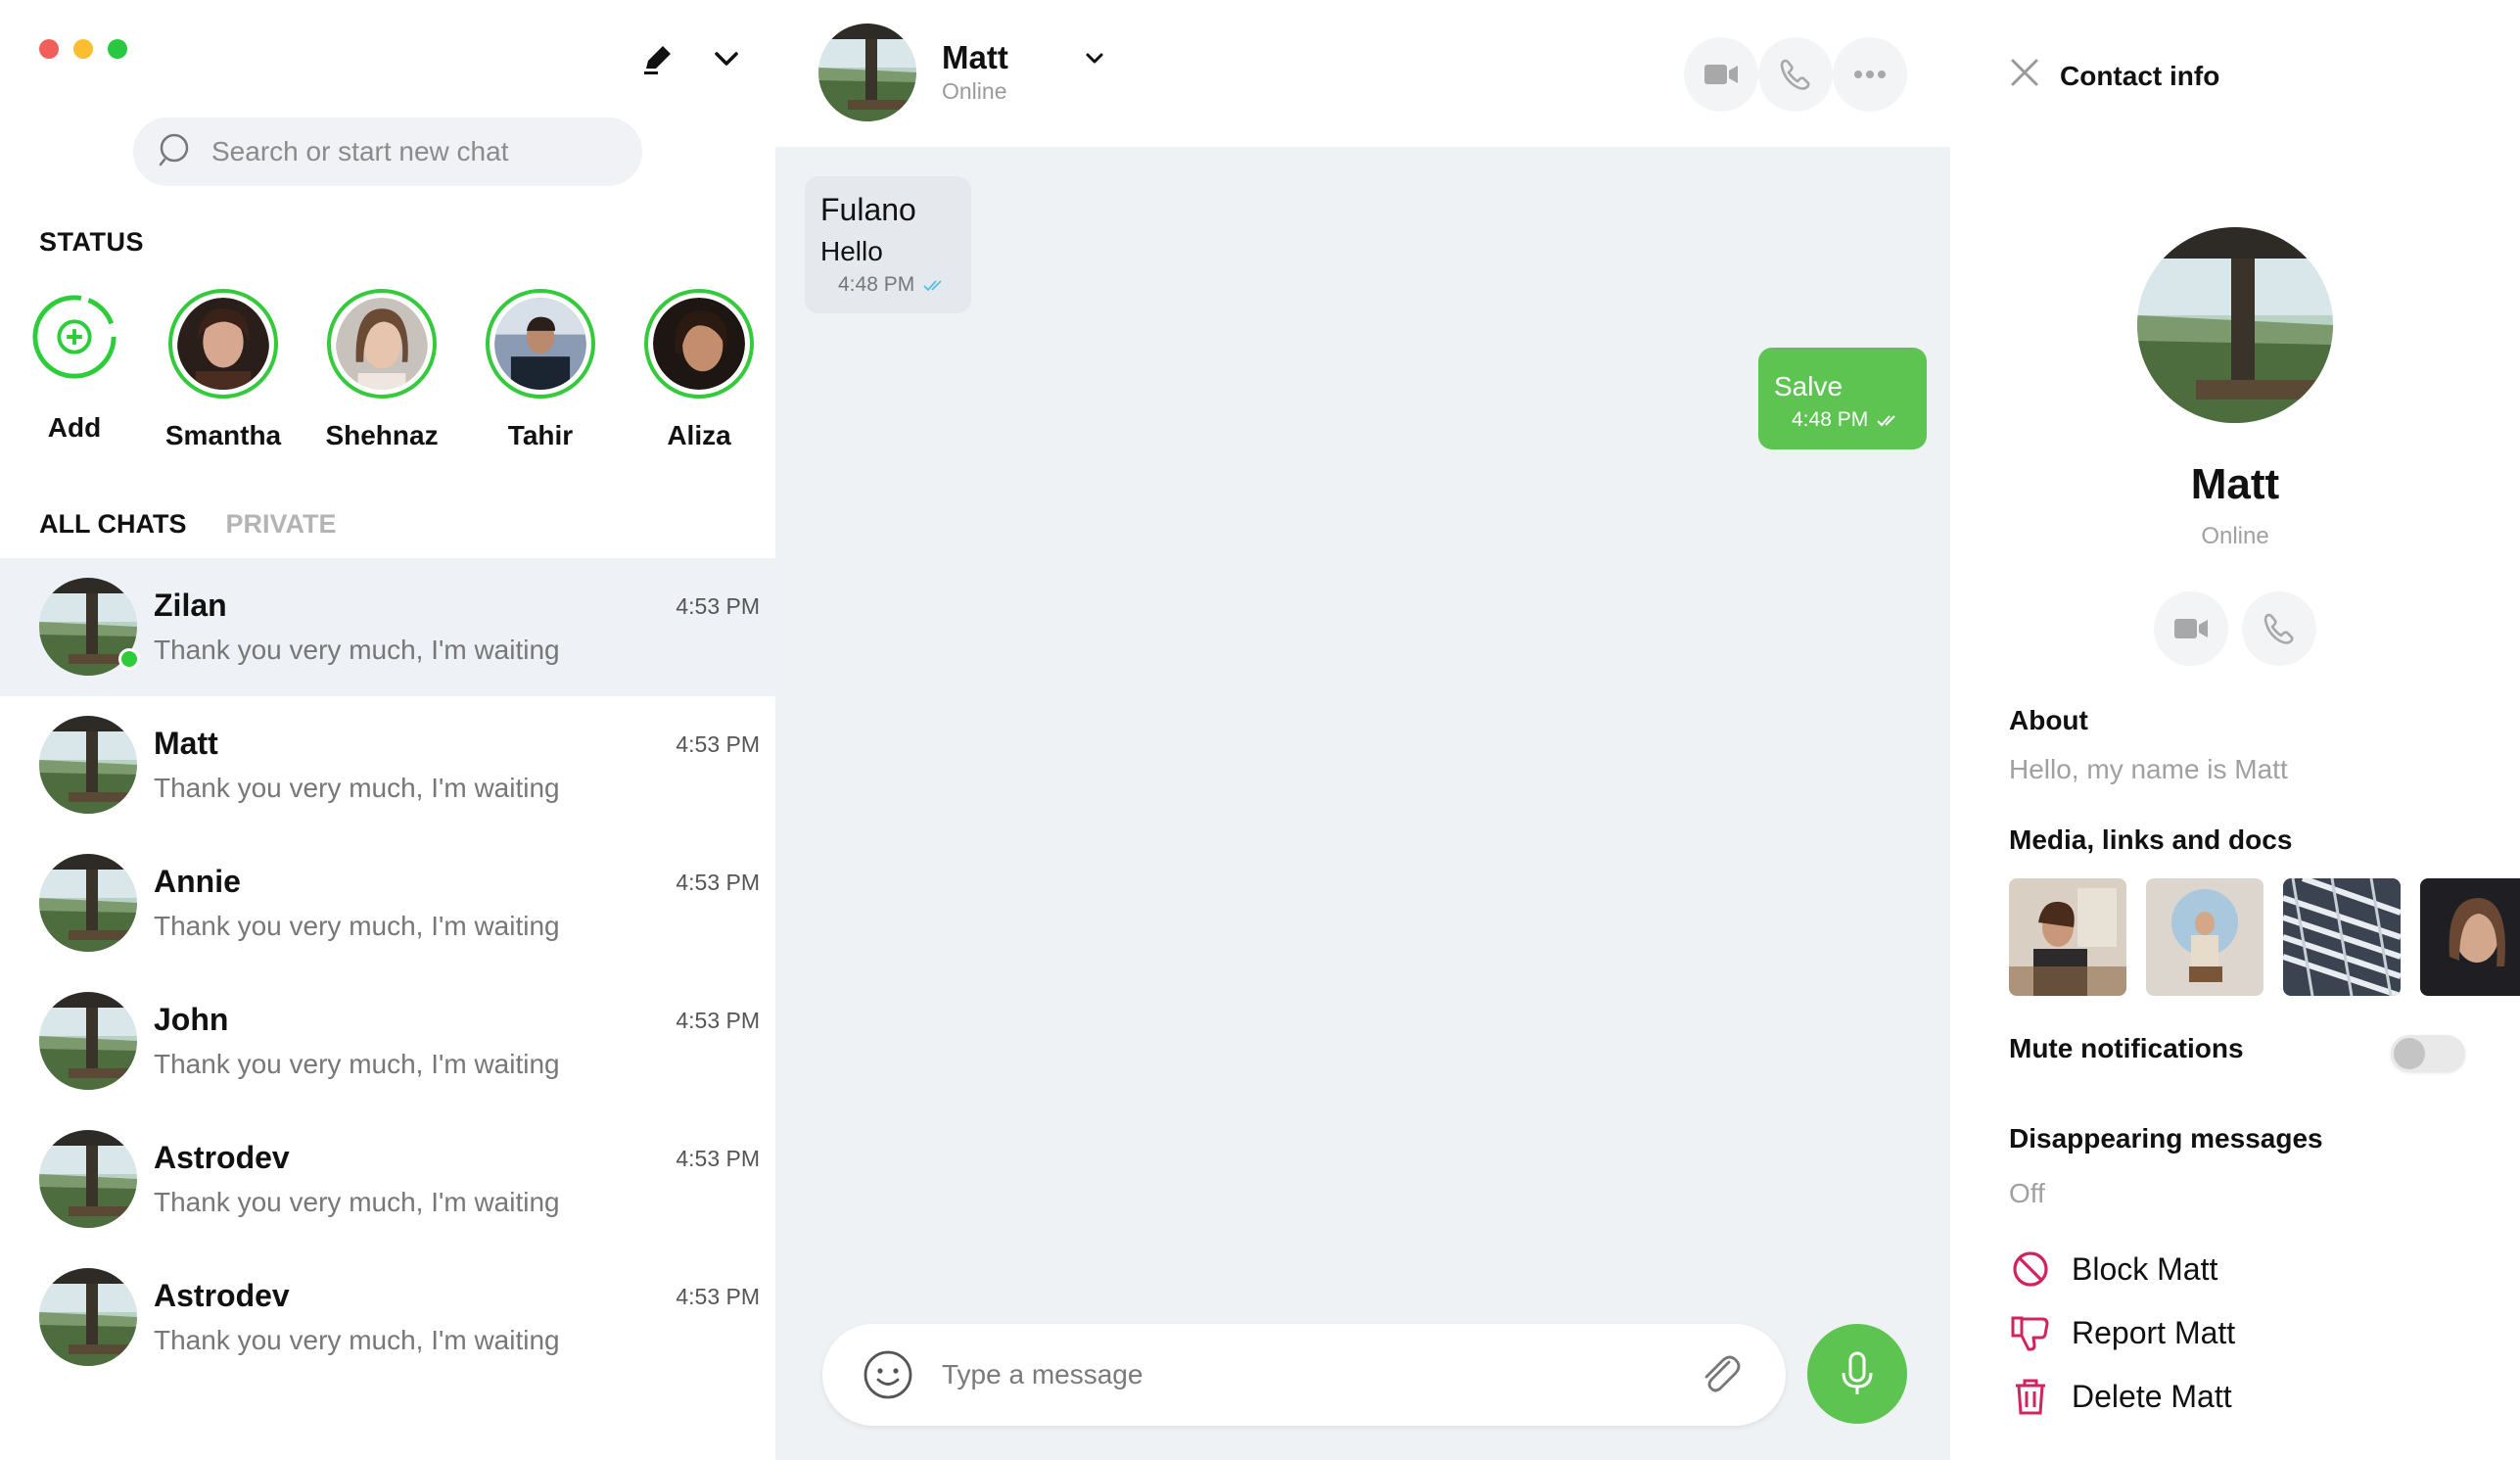 The width and height of the screenshot is (2520, 1460). Describe the element at coordinates (188, 525) in the screenshot. I see `chat-filter-tabs: ALL CHATS PRIVATE` at that location.